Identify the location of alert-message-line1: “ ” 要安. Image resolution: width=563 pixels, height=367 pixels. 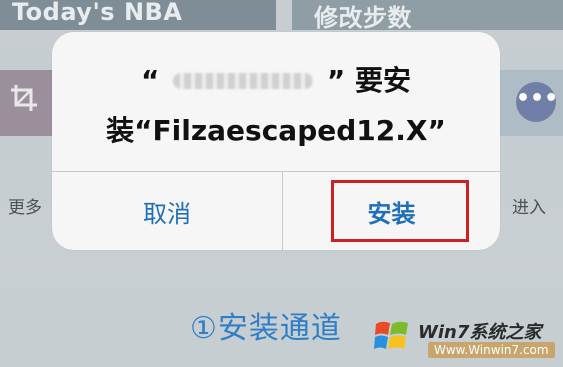
(276, 81).